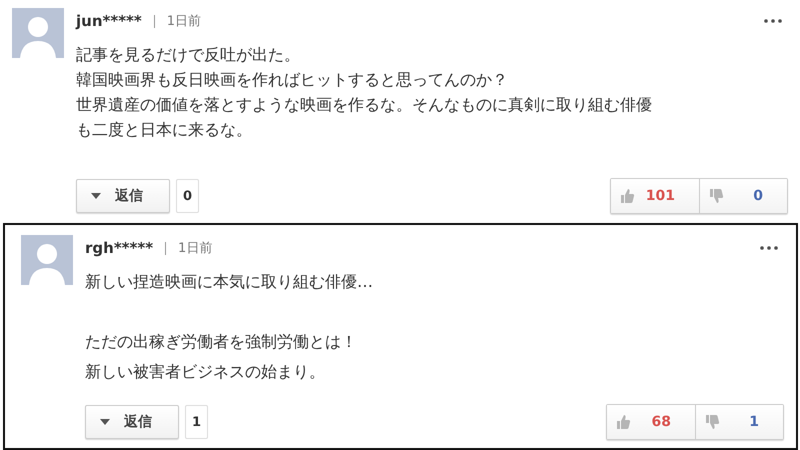 The height and width of the screenshot is (450, 800). What do you see at coordinates (188, 196) in the screenshot?
I see `reply-count: 0` at bounding box center [188, 196].